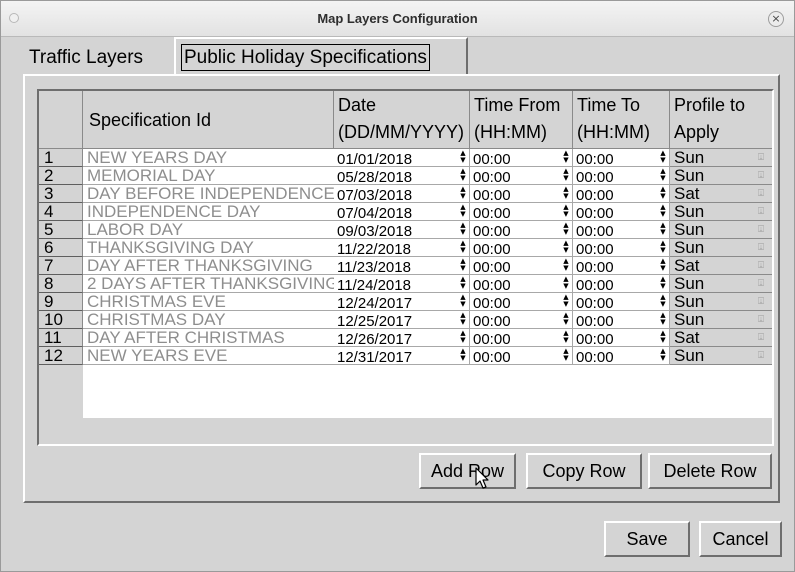 The height and width of the screenshot is (572, 795). I want to click on date-spinner: 12/24/2017 ▲ ▼, so click(402, 302).